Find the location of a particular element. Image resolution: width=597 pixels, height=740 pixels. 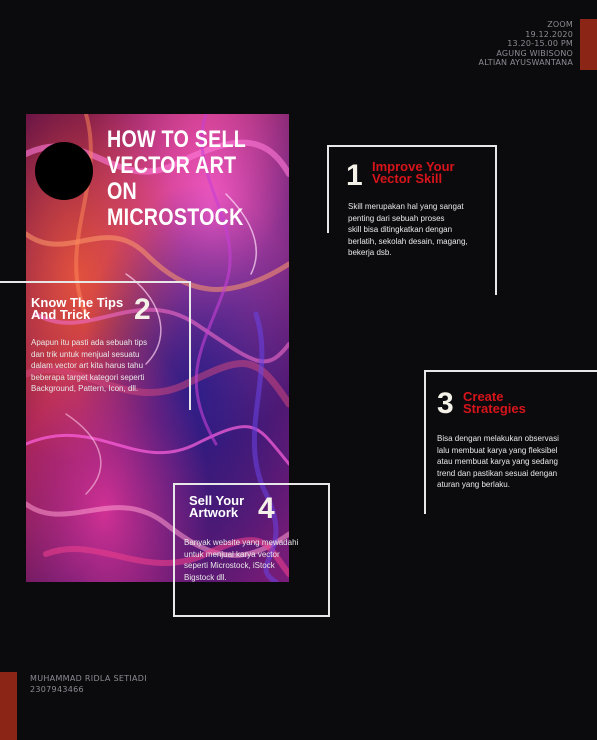

poster-title: HOW TO SELL VECTOR ART ON MICROSTOCK is located at coordinates (181, 179).